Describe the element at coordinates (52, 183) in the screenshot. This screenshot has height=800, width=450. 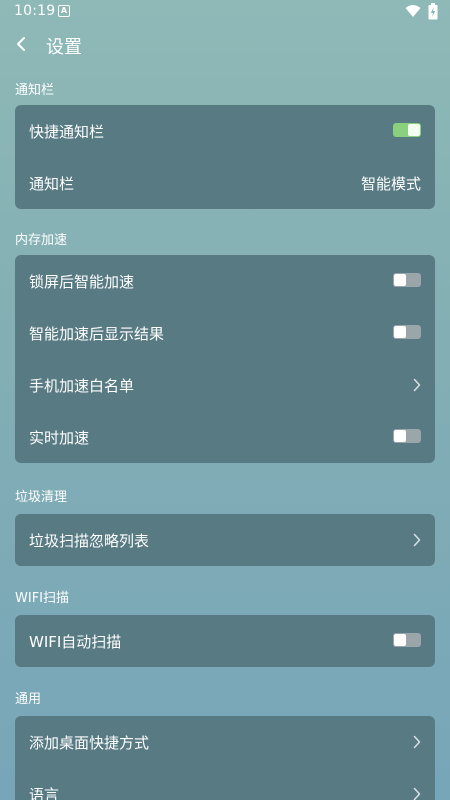
I see `row-label: 通知栏` at that location.